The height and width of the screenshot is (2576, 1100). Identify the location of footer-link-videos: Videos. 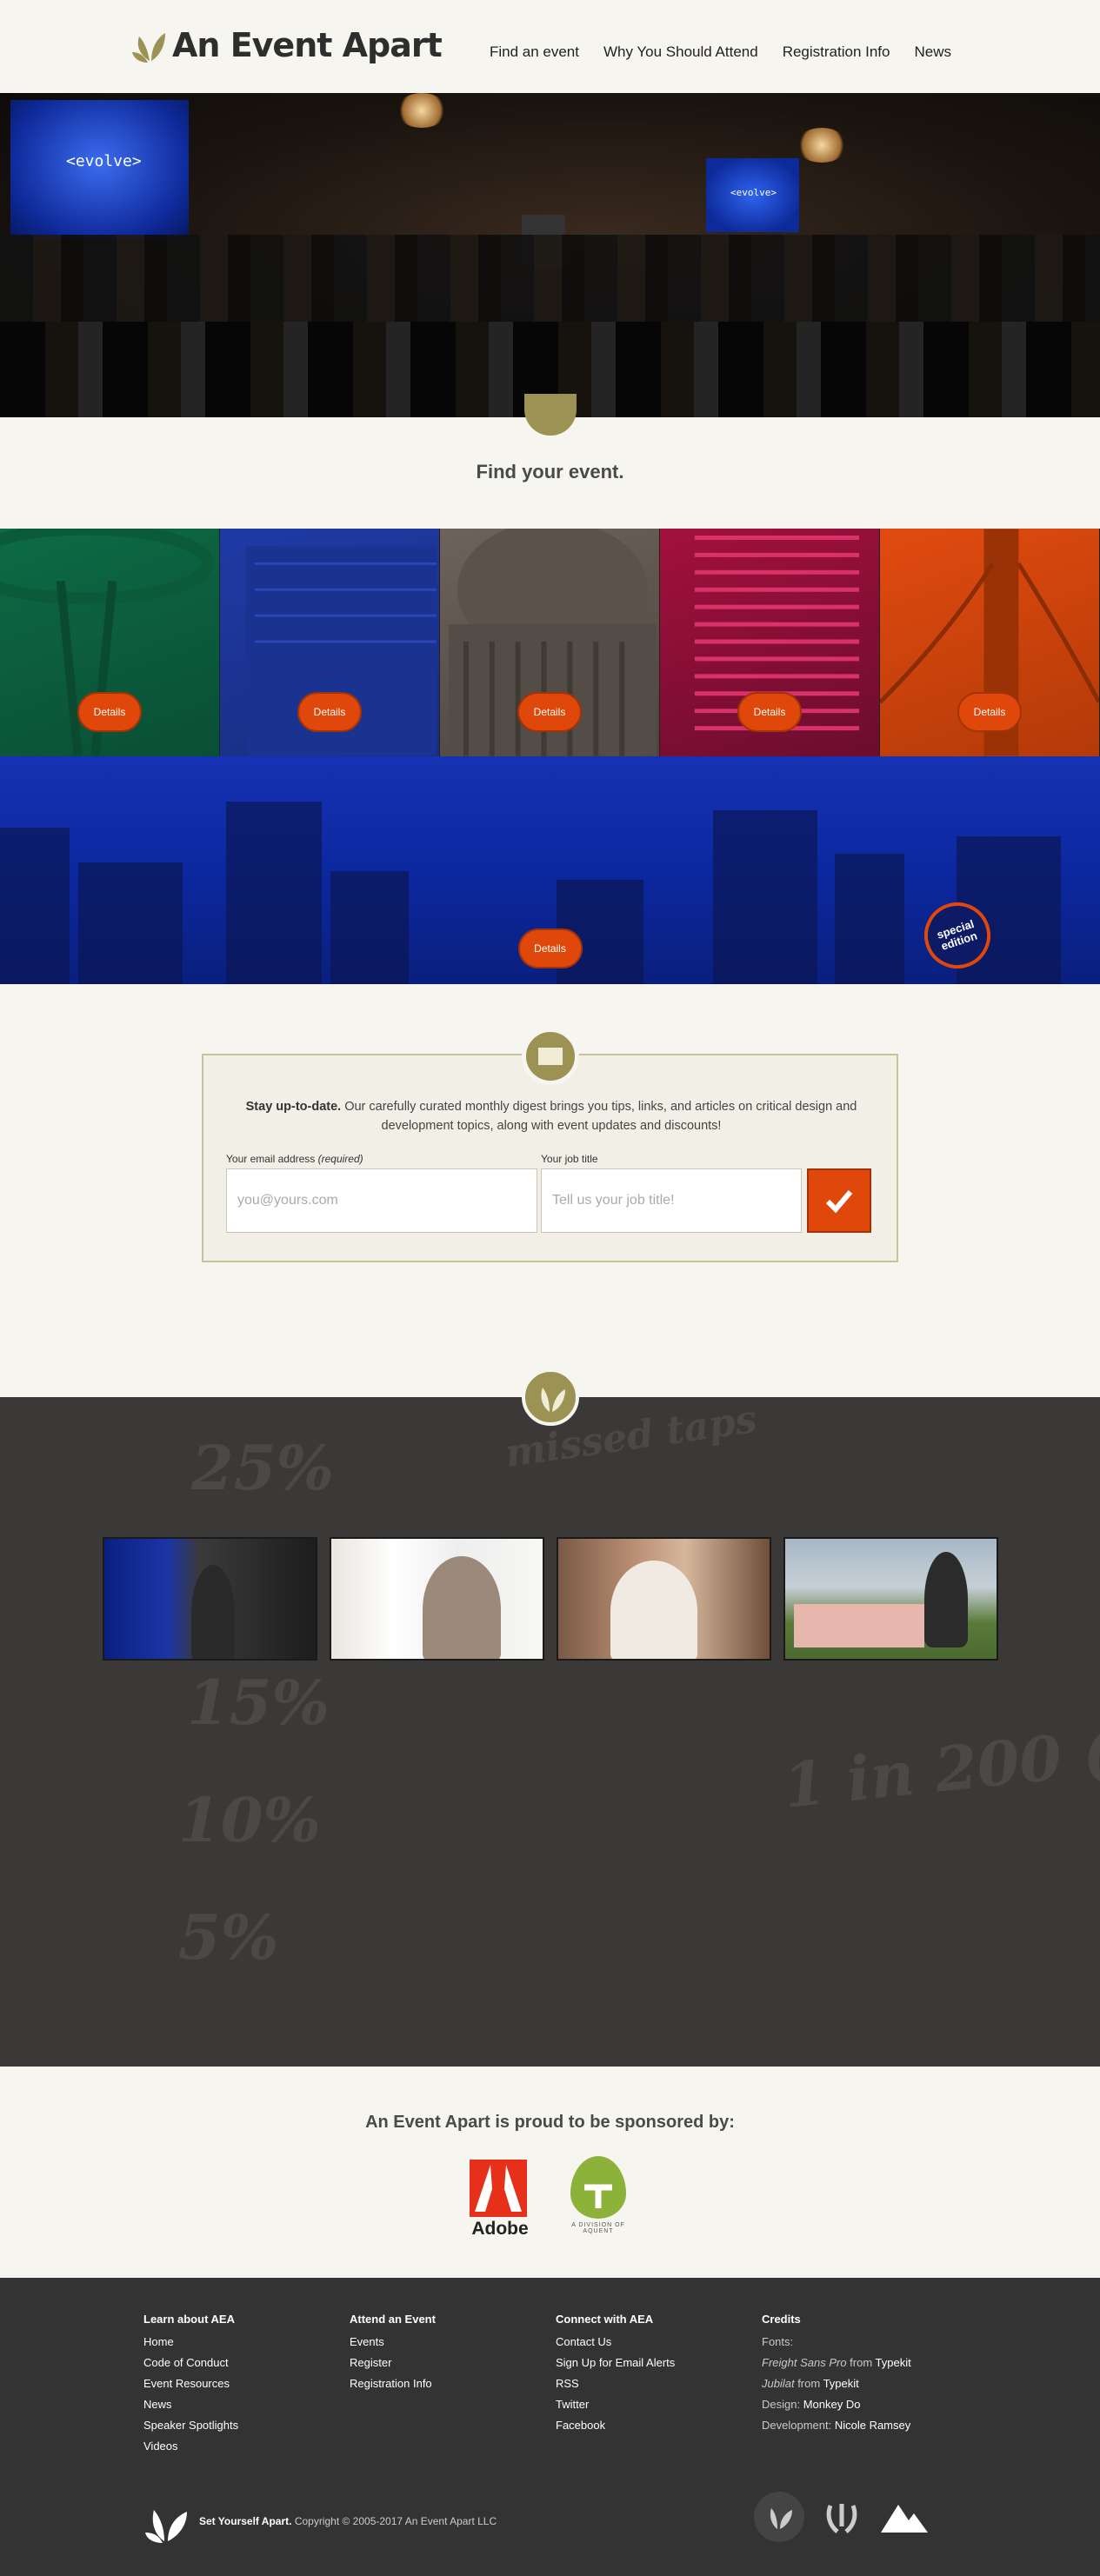
(190, 2446).